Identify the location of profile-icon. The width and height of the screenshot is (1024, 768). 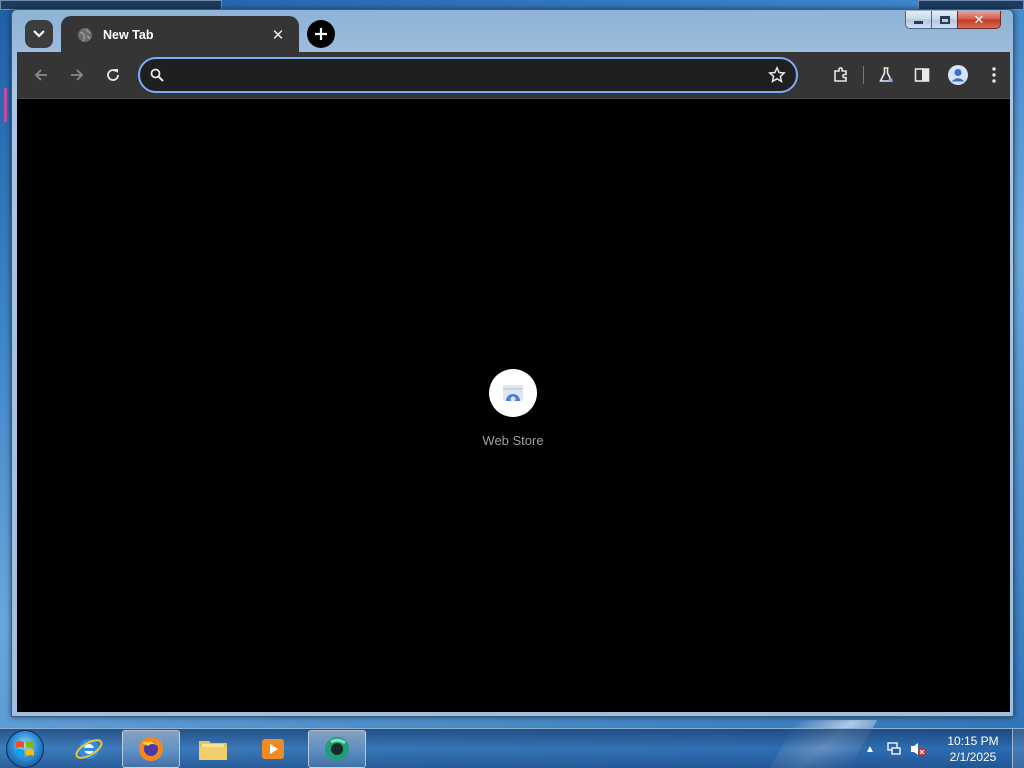
(958, 75).